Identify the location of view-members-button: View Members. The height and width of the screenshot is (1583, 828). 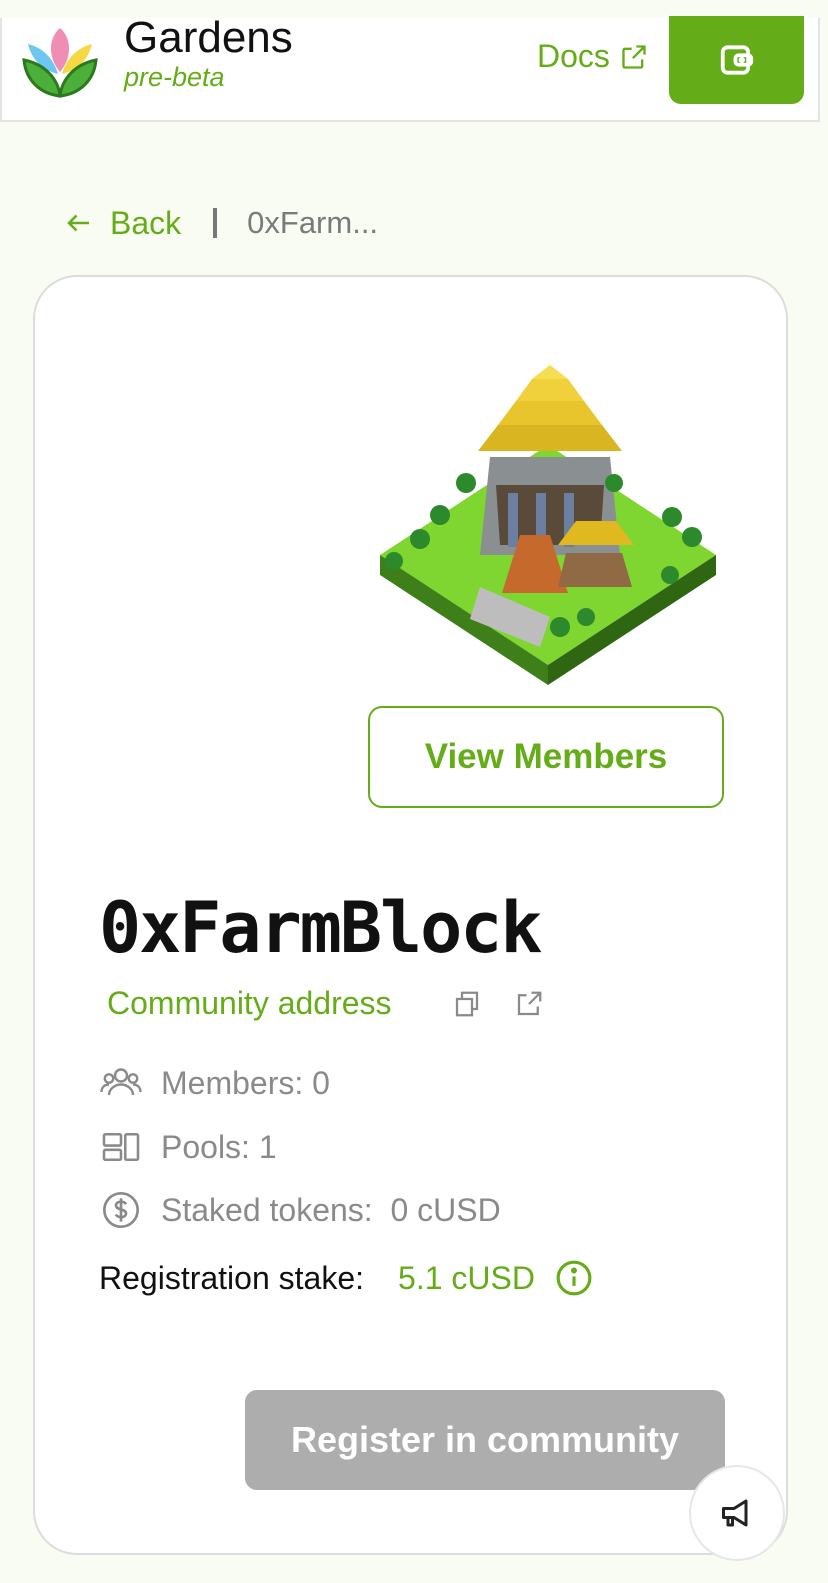
(546, 757).